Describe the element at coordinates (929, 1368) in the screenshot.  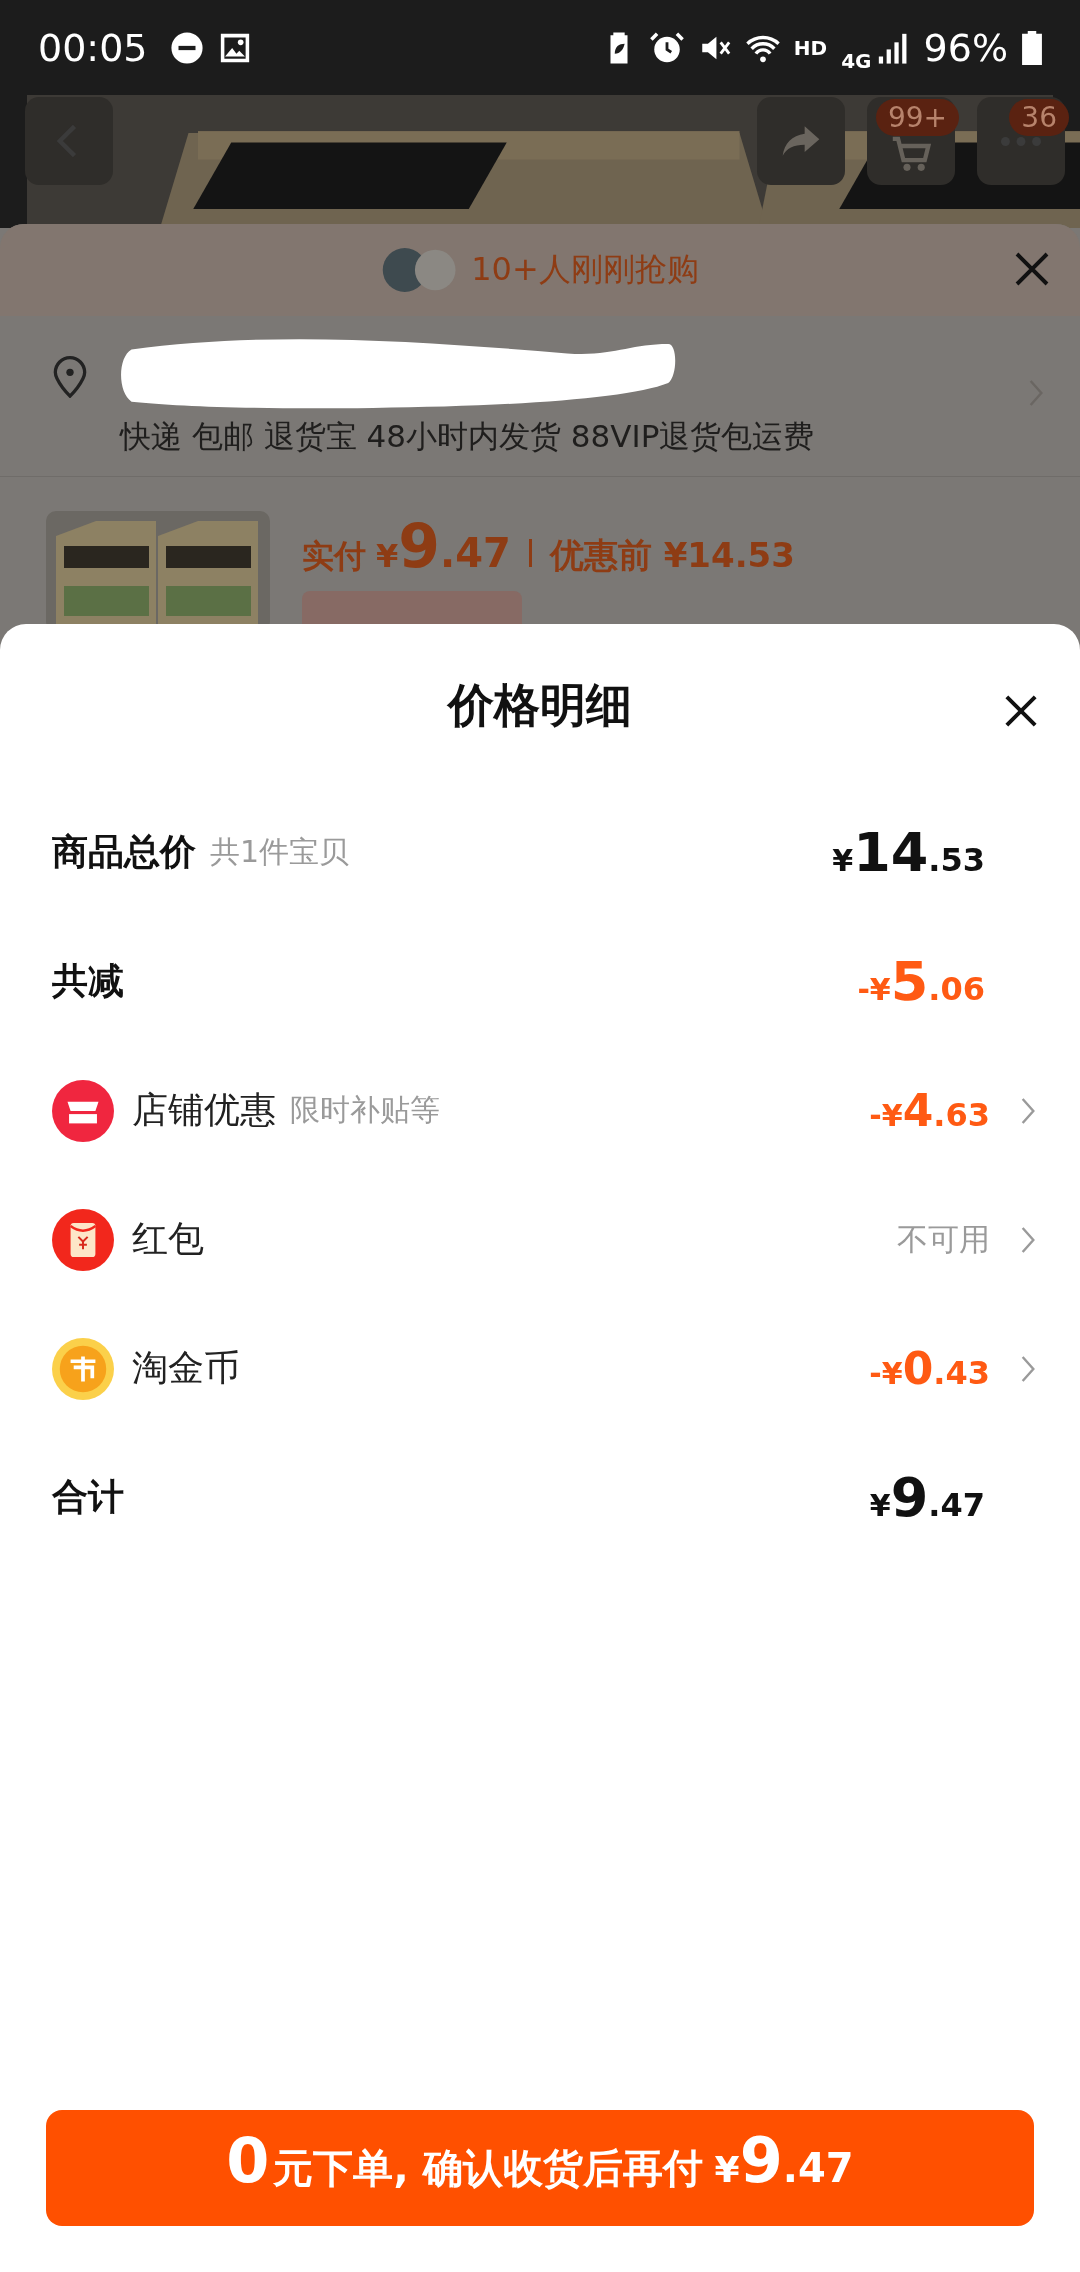
I see `amount: -¥0.43` at that location.